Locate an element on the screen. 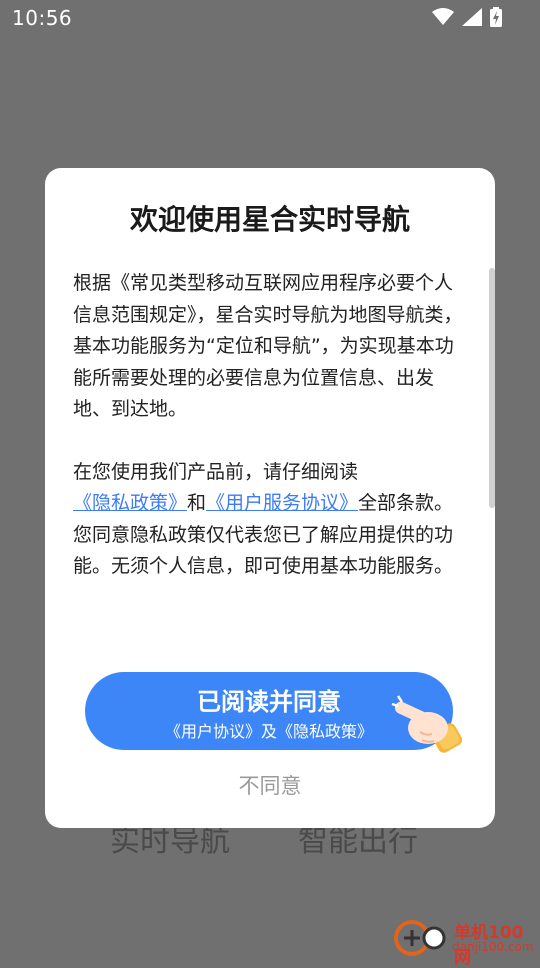 Image resolution: width=540 pixels, height=968 pixels. battery-charging-icon is located at coordinates (496, 17).